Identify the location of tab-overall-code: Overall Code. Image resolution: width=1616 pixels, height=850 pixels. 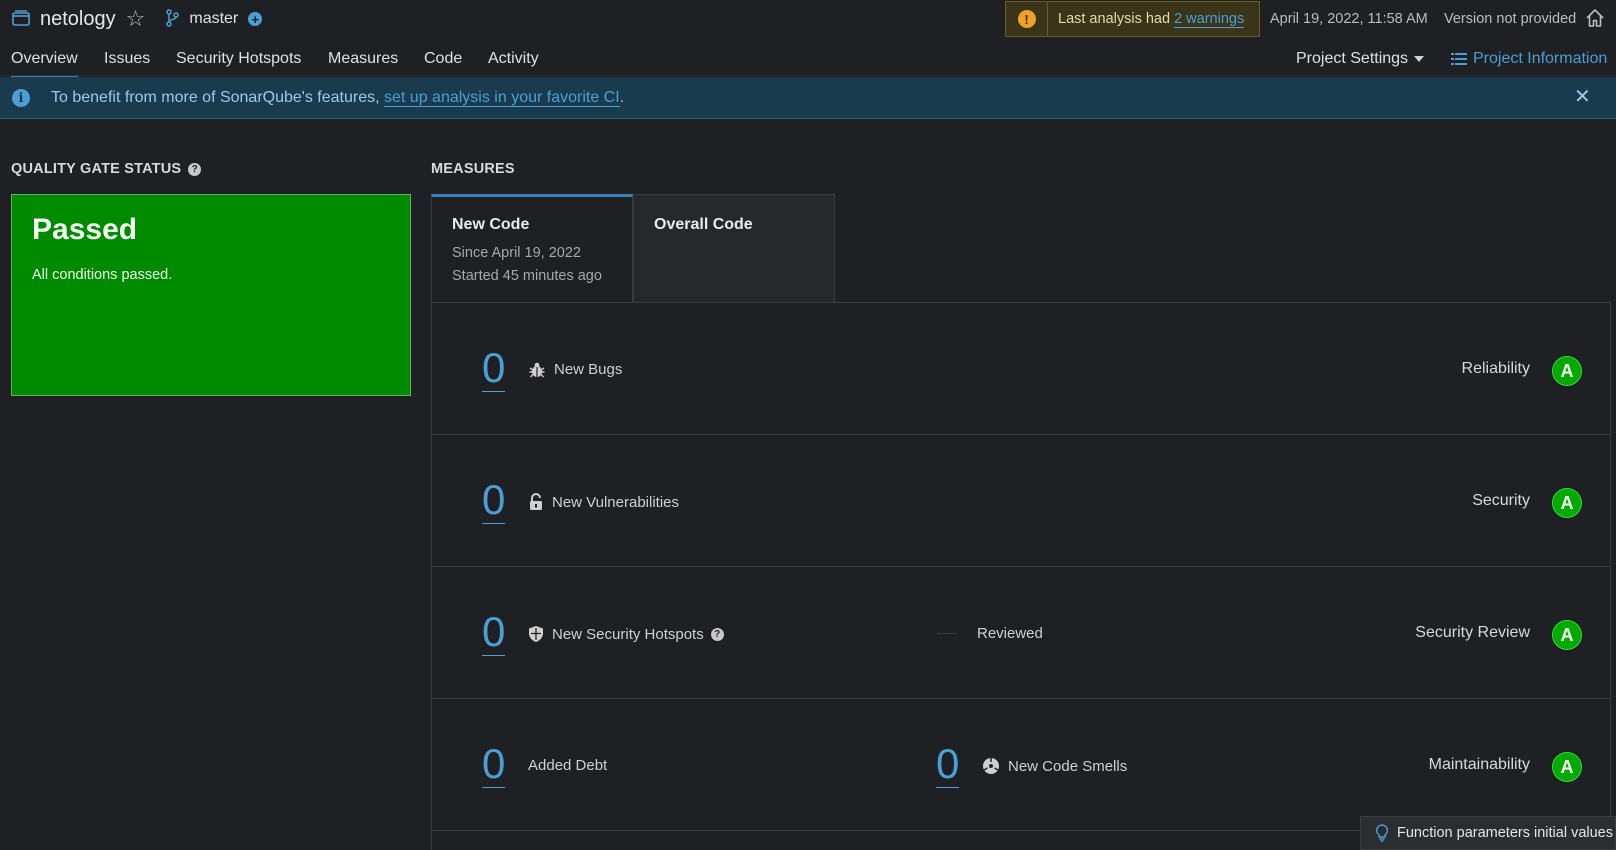
(734, 248).